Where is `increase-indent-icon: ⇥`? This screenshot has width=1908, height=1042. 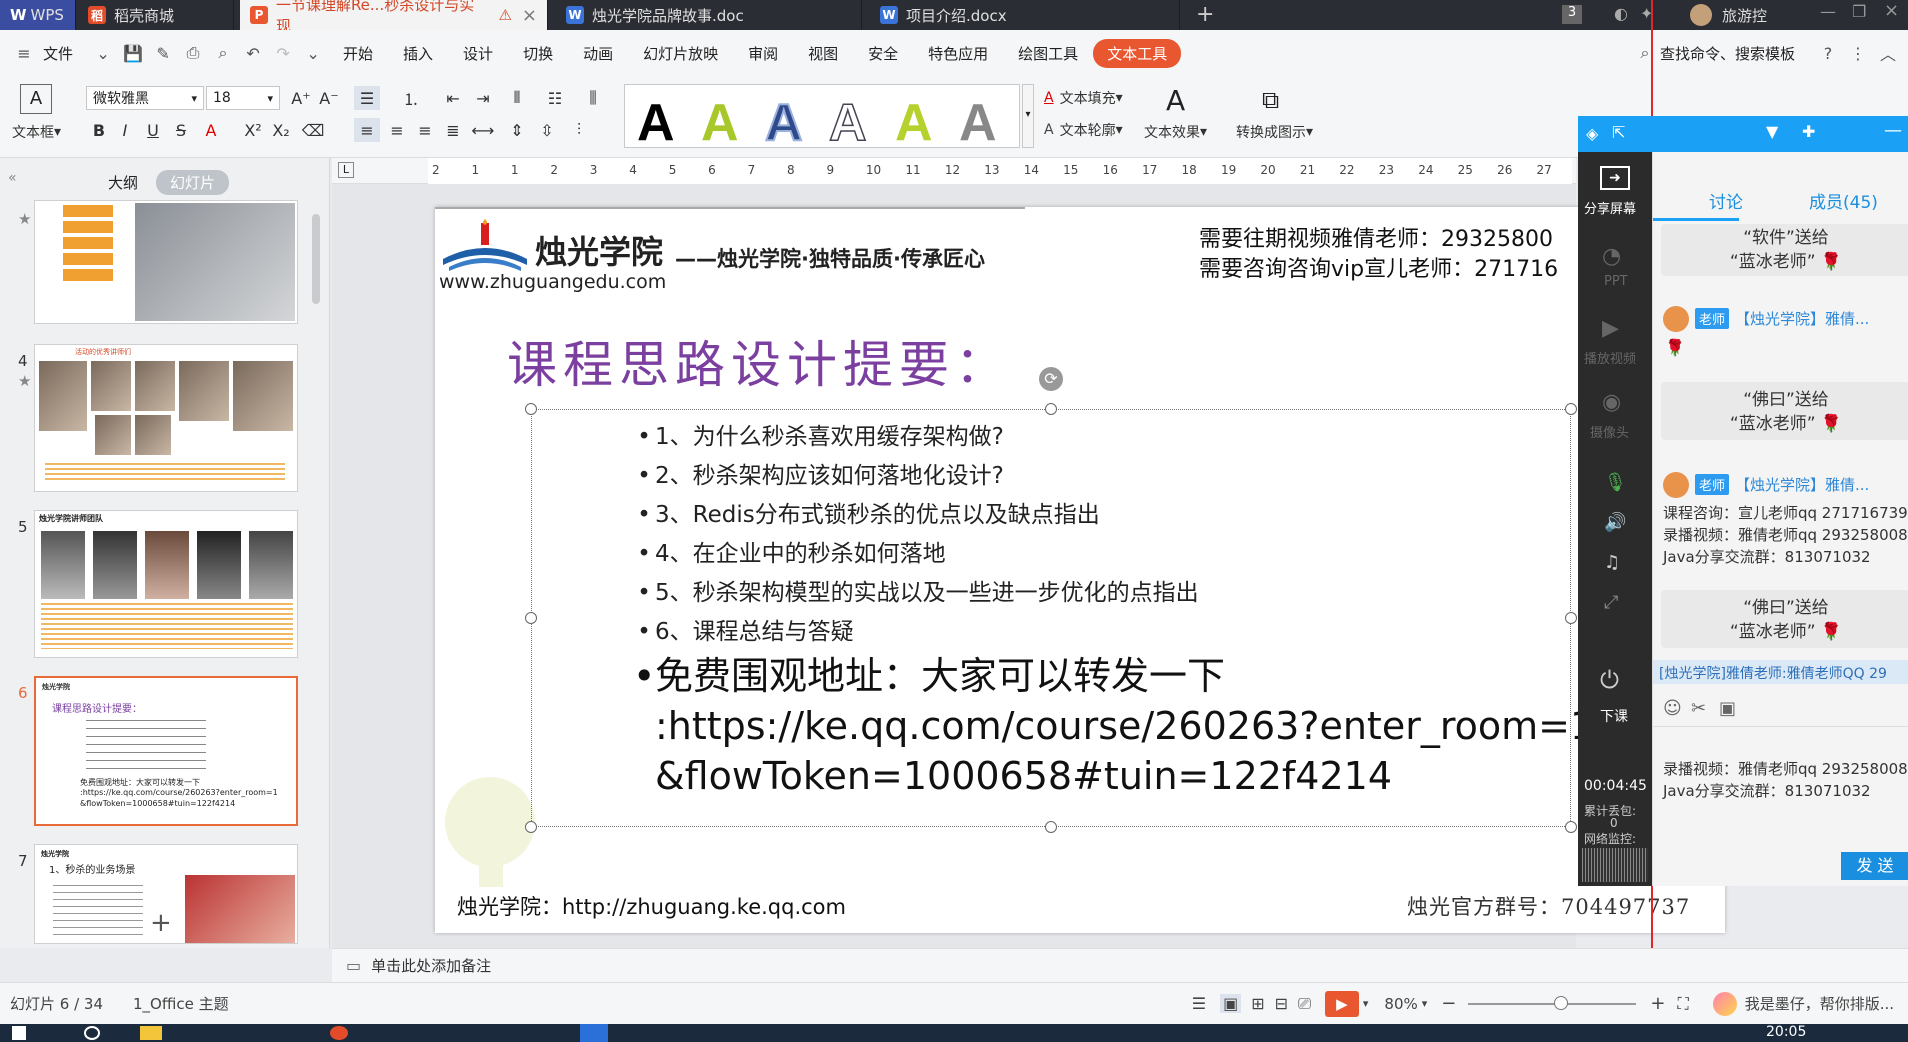 increase-indent-icon: ⇥ is located at coordinates (483, 98).